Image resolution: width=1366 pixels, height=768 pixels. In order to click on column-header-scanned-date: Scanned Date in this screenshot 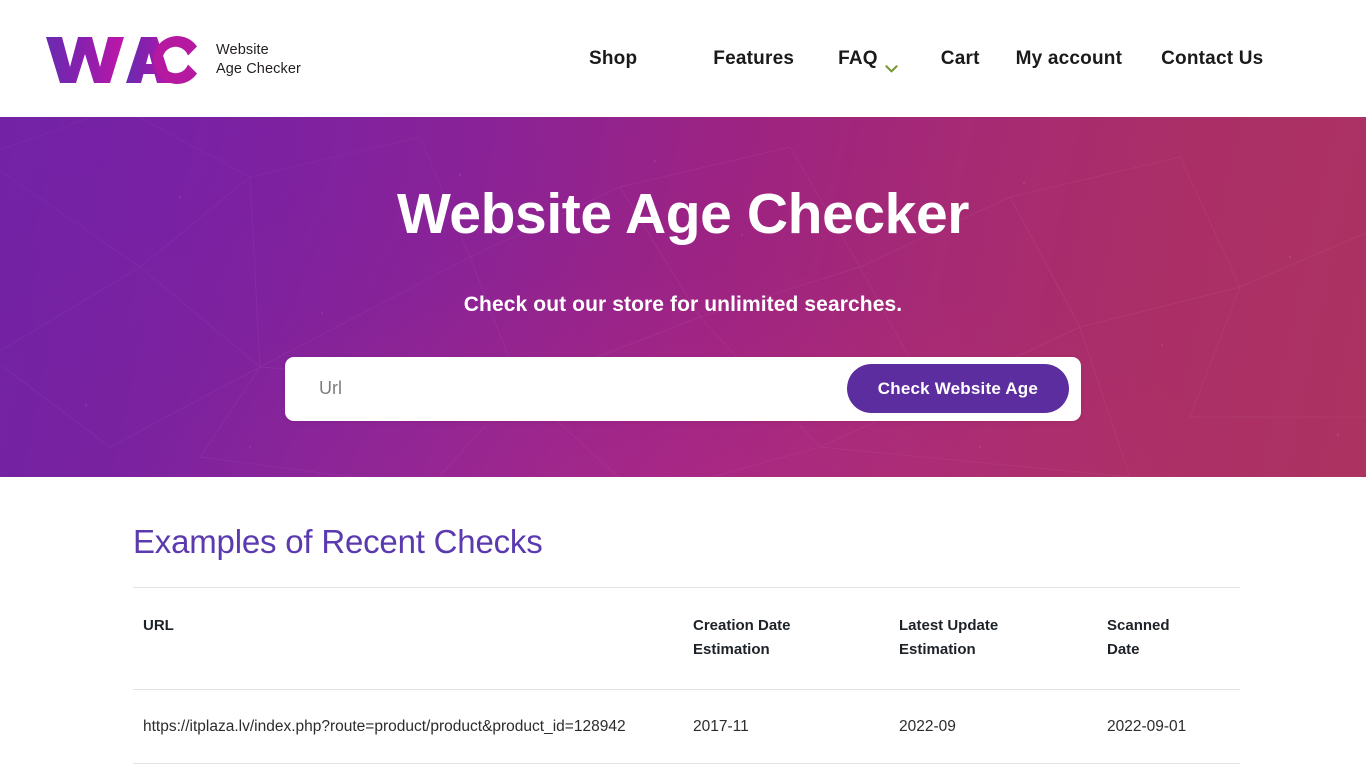, I will do `click(1173, 638)`.